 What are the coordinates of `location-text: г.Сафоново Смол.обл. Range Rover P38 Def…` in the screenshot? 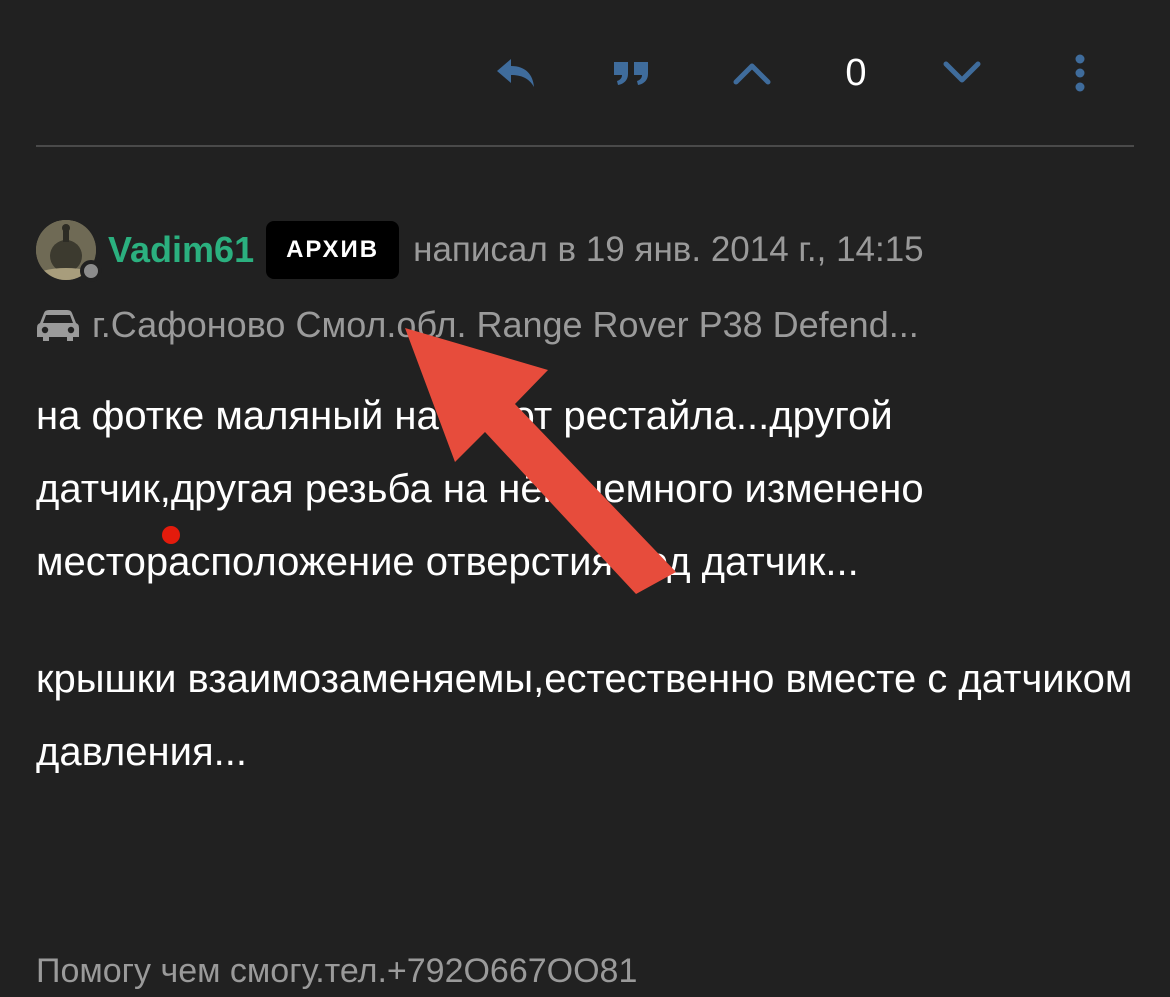 It's located at (505, 324).